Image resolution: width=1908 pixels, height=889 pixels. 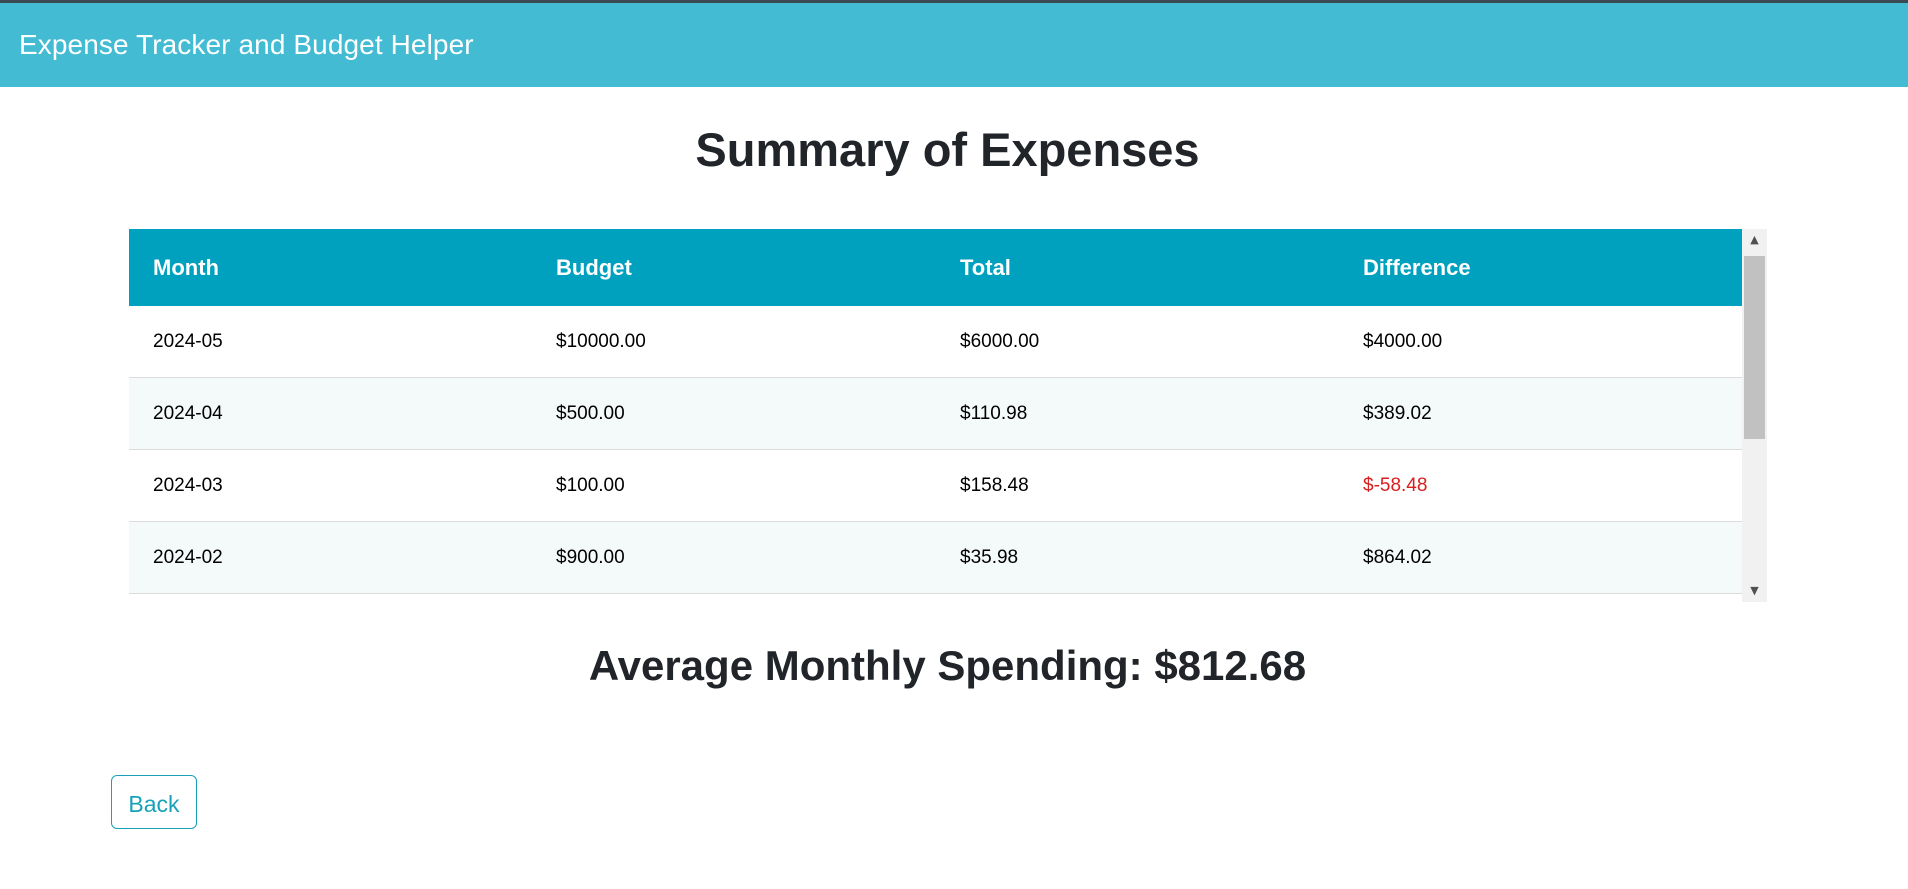 What do you see at coordinates (1137, 413) in the screenshot?
I see `cell-total: $110.98` at bounding box center [1137, 413].